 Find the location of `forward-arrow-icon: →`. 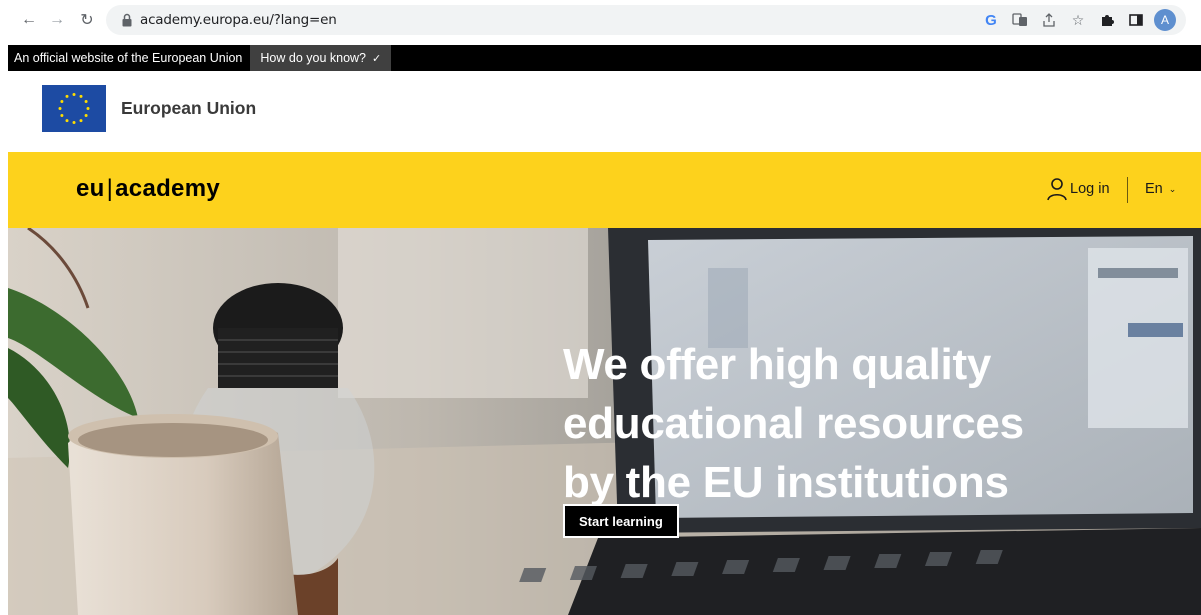

forward-arrow-icon: → is located at coordinates (57, 20).